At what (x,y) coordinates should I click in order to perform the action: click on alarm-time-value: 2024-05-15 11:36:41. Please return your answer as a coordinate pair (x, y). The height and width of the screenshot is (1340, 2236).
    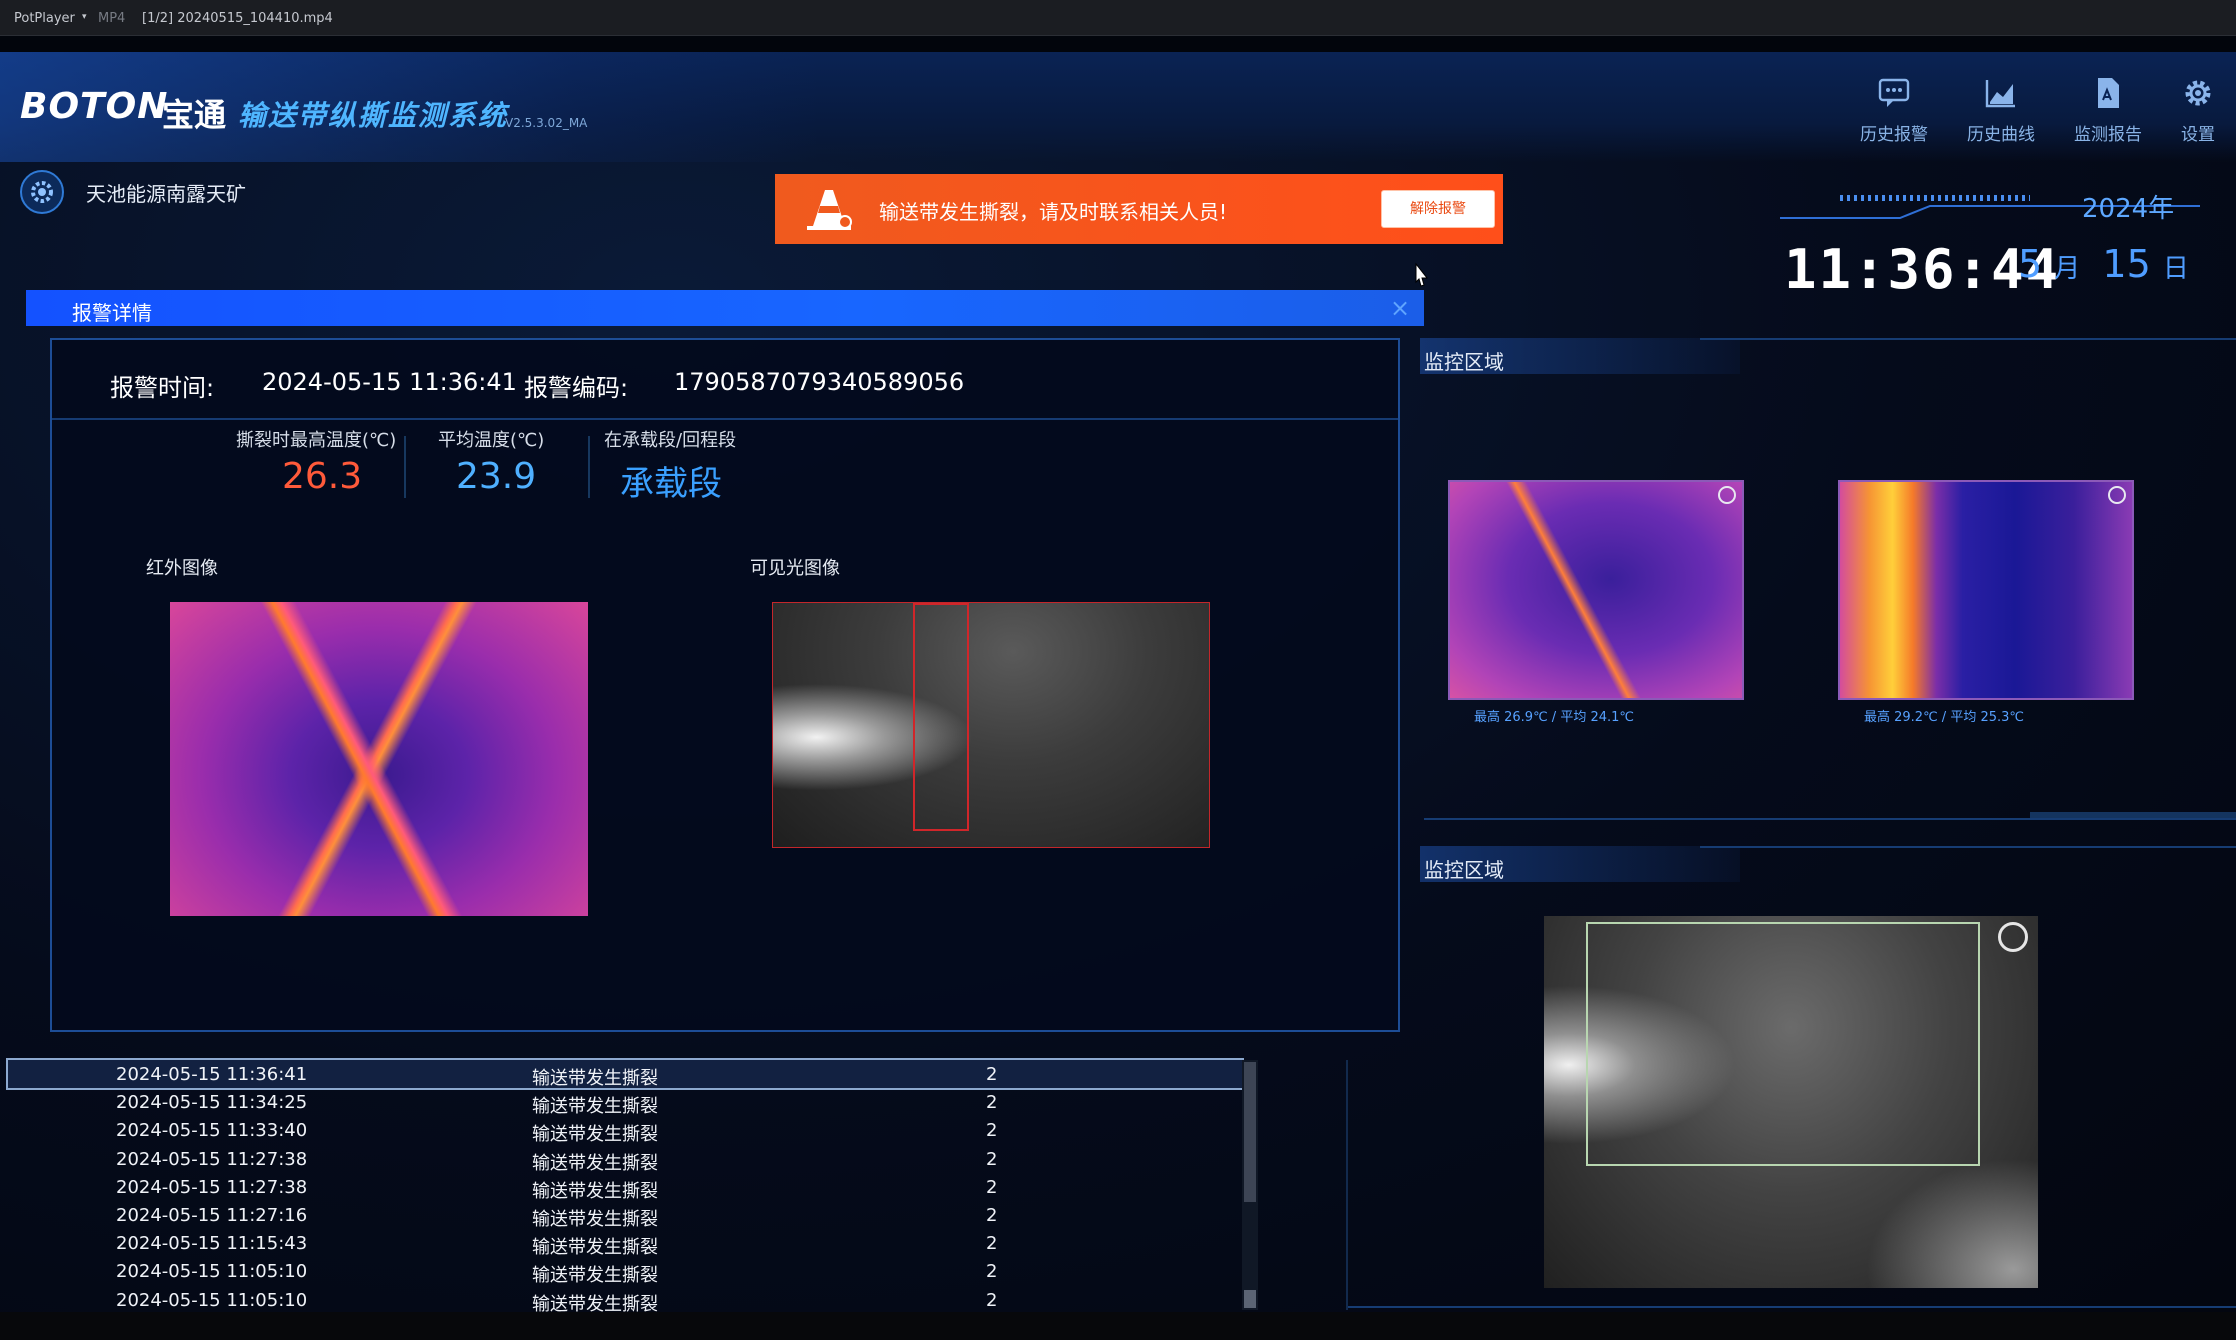
    Looking at the image, I should click on (389, 382).